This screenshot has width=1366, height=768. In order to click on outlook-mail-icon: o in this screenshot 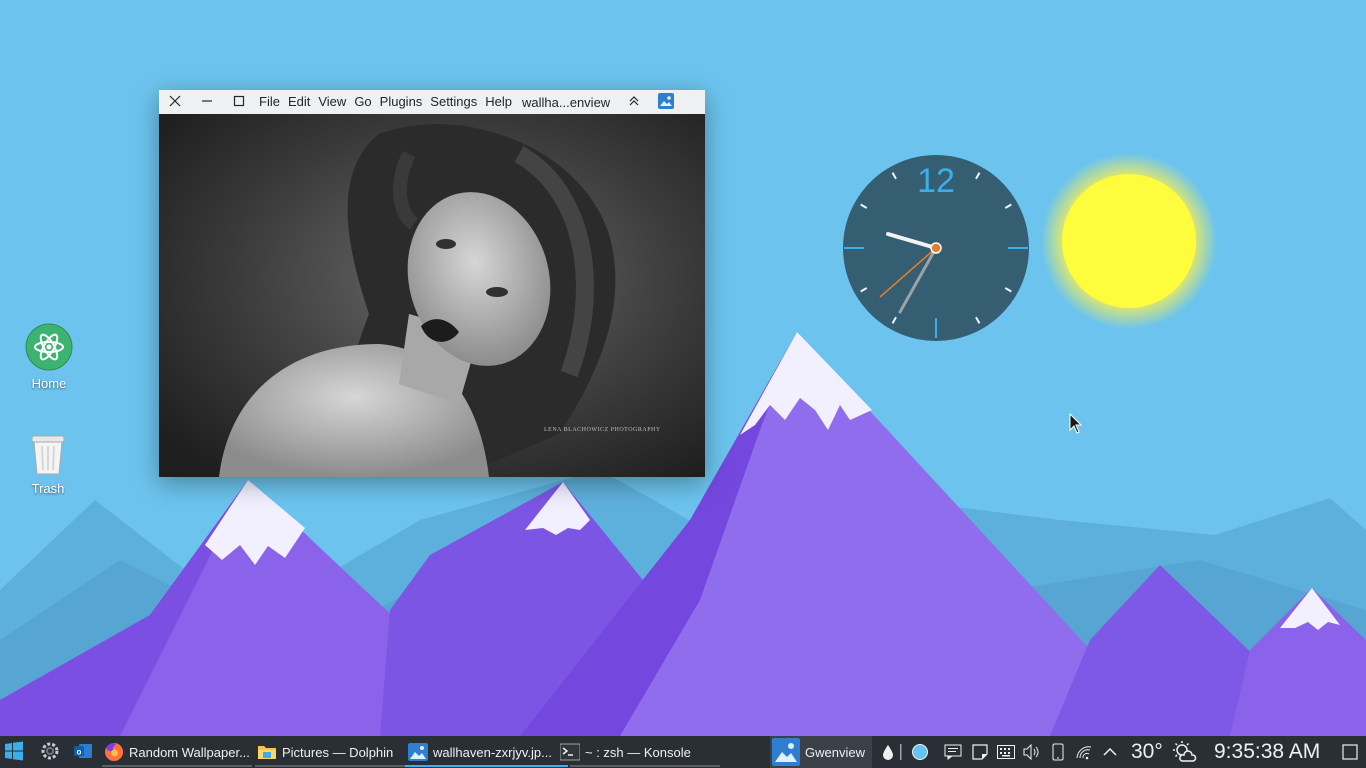, I will do `click(83, 752)`.